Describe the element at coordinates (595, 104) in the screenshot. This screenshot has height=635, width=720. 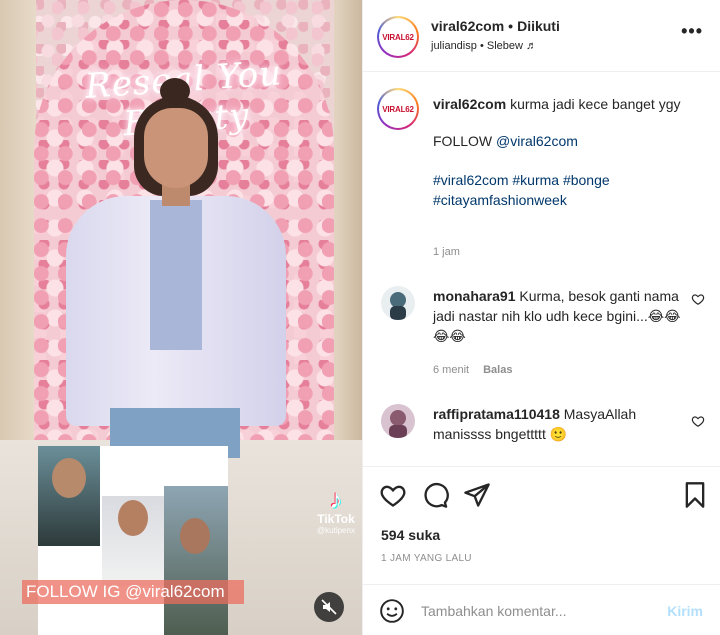
I see `caption-line: kurma jadi kece banget ygy` at that location.